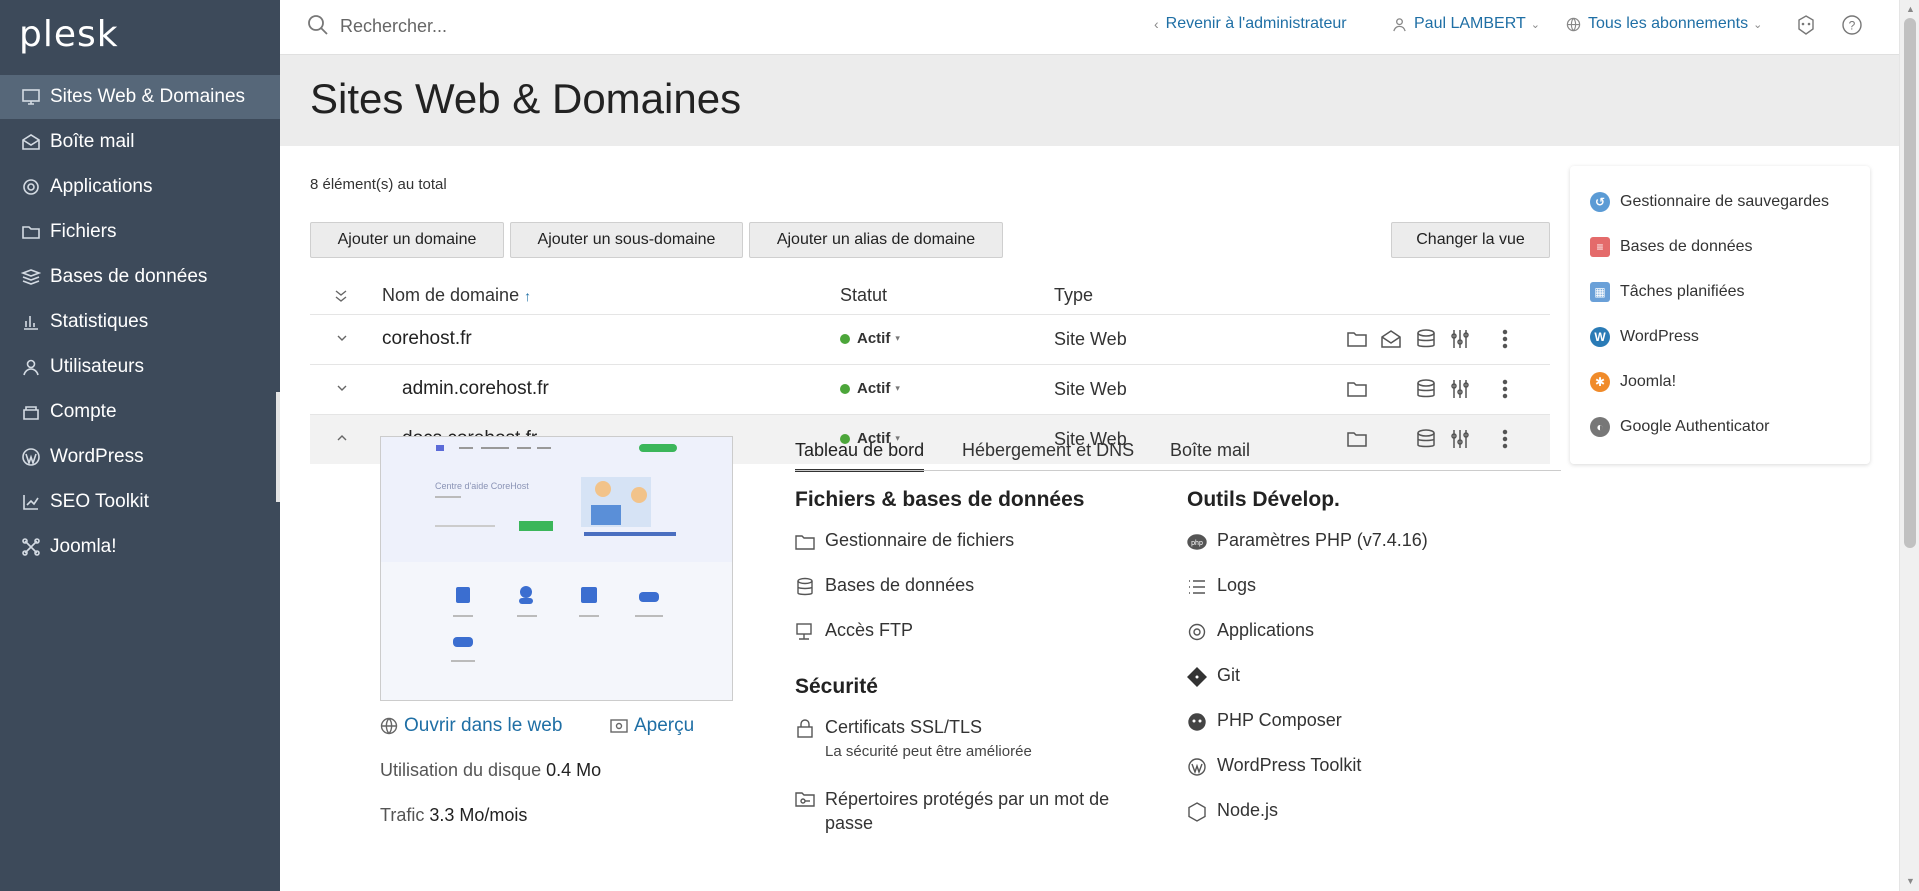  I want to click on google-authenticator-label: Google Authenticator, so click(1695, 426).